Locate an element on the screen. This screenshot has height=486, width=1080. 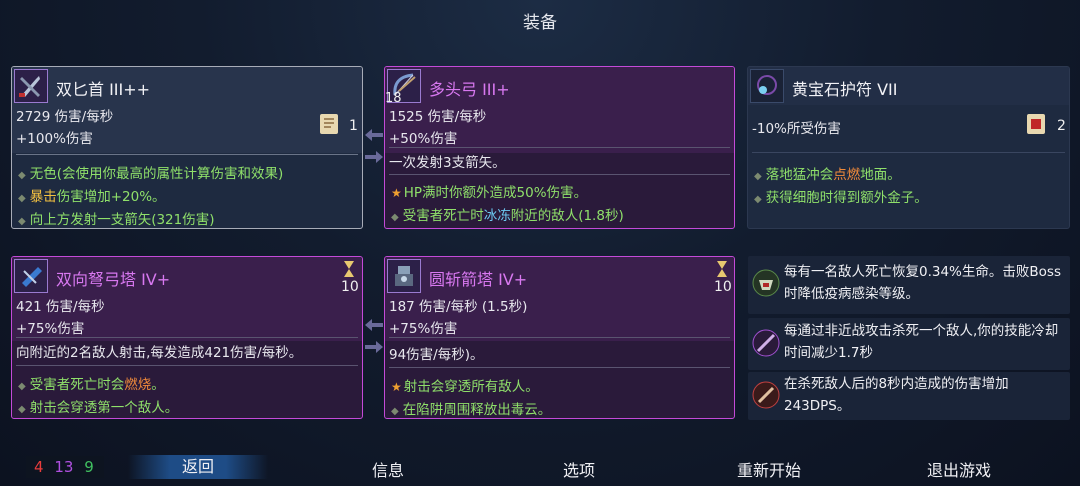
item-name: 双向弩弓塔 IV+ is located at coordinates (113, 279).